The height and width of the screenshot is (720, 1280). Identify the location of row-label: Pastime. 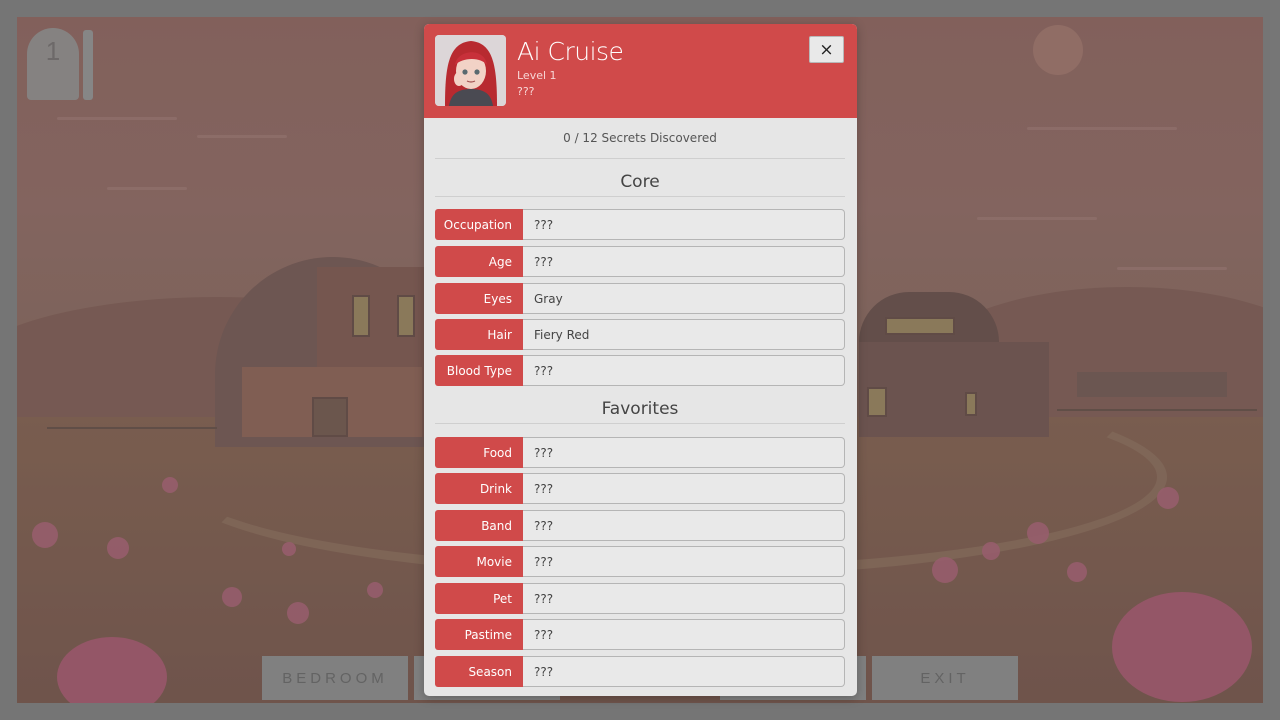
(479, 634).